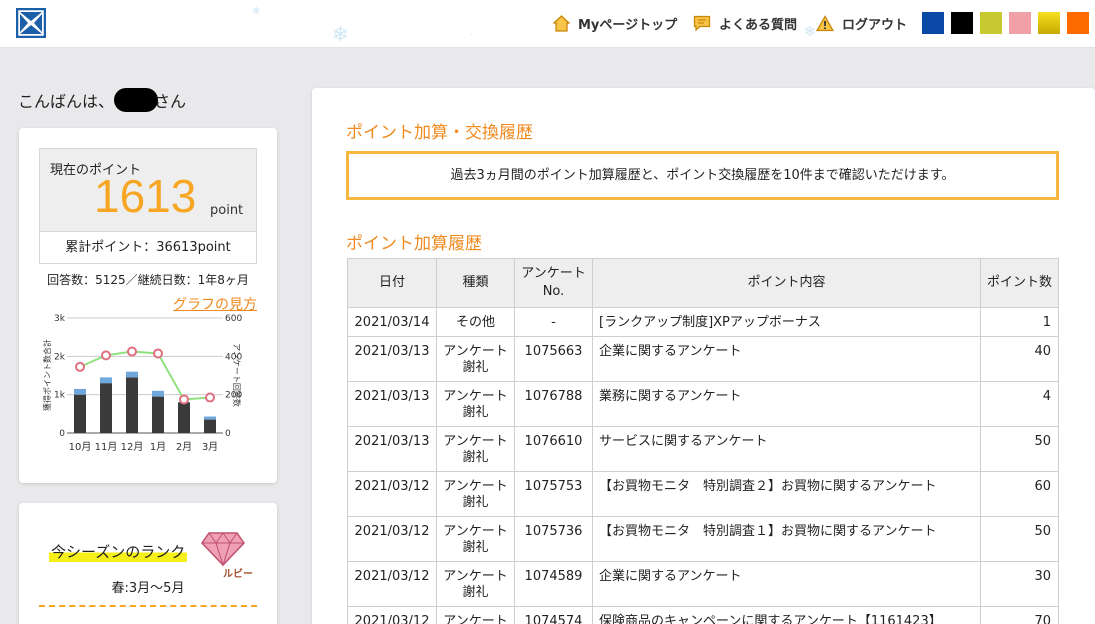  I want to click on y-right-tick-label: 600, so click(233, 319).